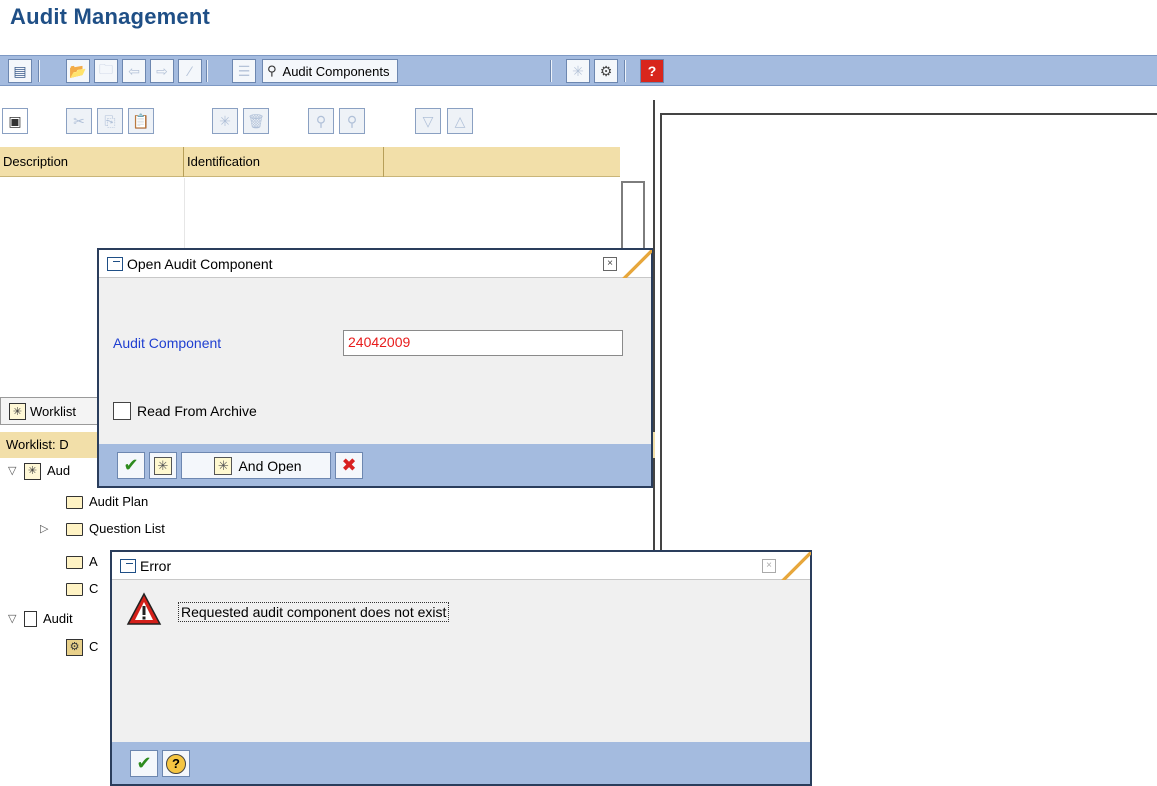  What do you see at coordinates (633, 216) in the screenshot?
I see `vertical-scrollbar` at bounding box center [633, 216].